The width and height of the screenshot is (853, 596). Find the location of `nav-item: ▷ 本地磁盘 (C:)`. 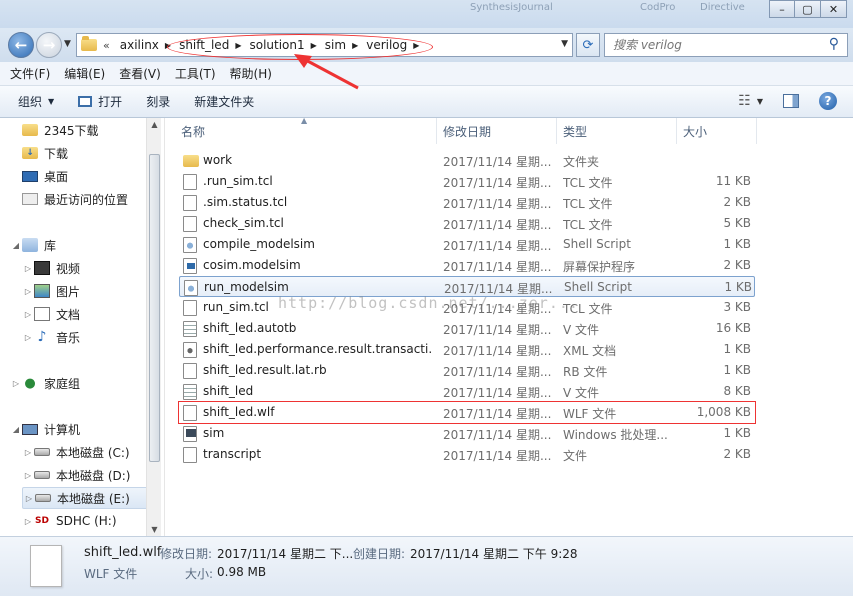

nav-item: ▷ 本地磁盘 (C:) is located at coordinates (91, 452).